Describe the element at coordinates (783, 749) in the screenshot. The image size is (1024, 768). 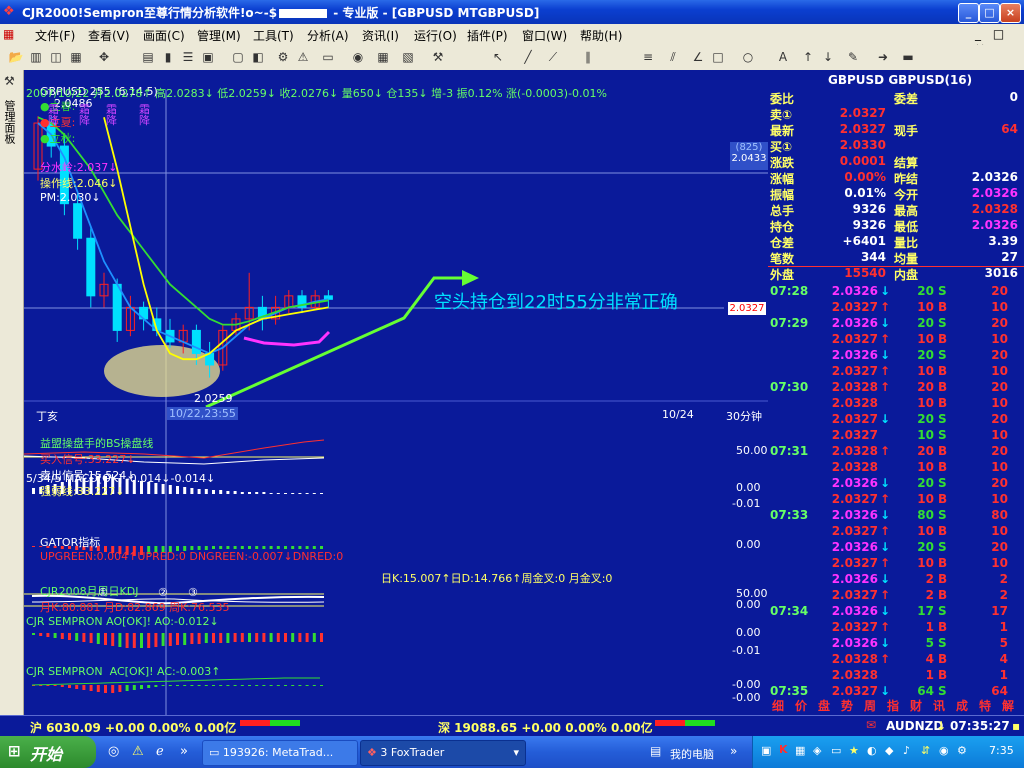
I see `tray-k-icon: K` at that location.